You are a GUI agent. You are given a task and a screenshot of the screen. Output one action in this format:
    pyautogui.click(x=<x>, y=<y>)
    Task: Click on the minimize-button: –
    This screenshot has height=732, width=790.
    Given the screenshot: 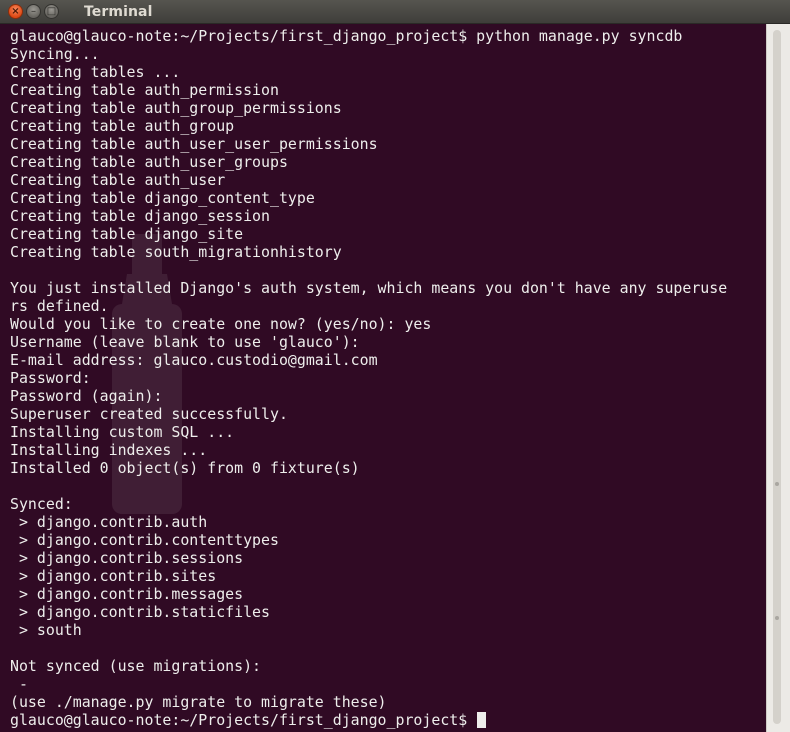 What is the action you would take?
    pyautogui.click(x=33, y=11)
    